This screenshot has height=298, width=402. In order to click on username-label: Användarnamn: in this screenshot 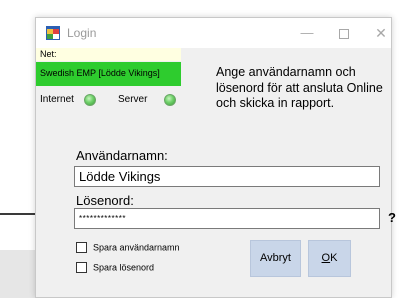, I will do `click(122, 155)`.